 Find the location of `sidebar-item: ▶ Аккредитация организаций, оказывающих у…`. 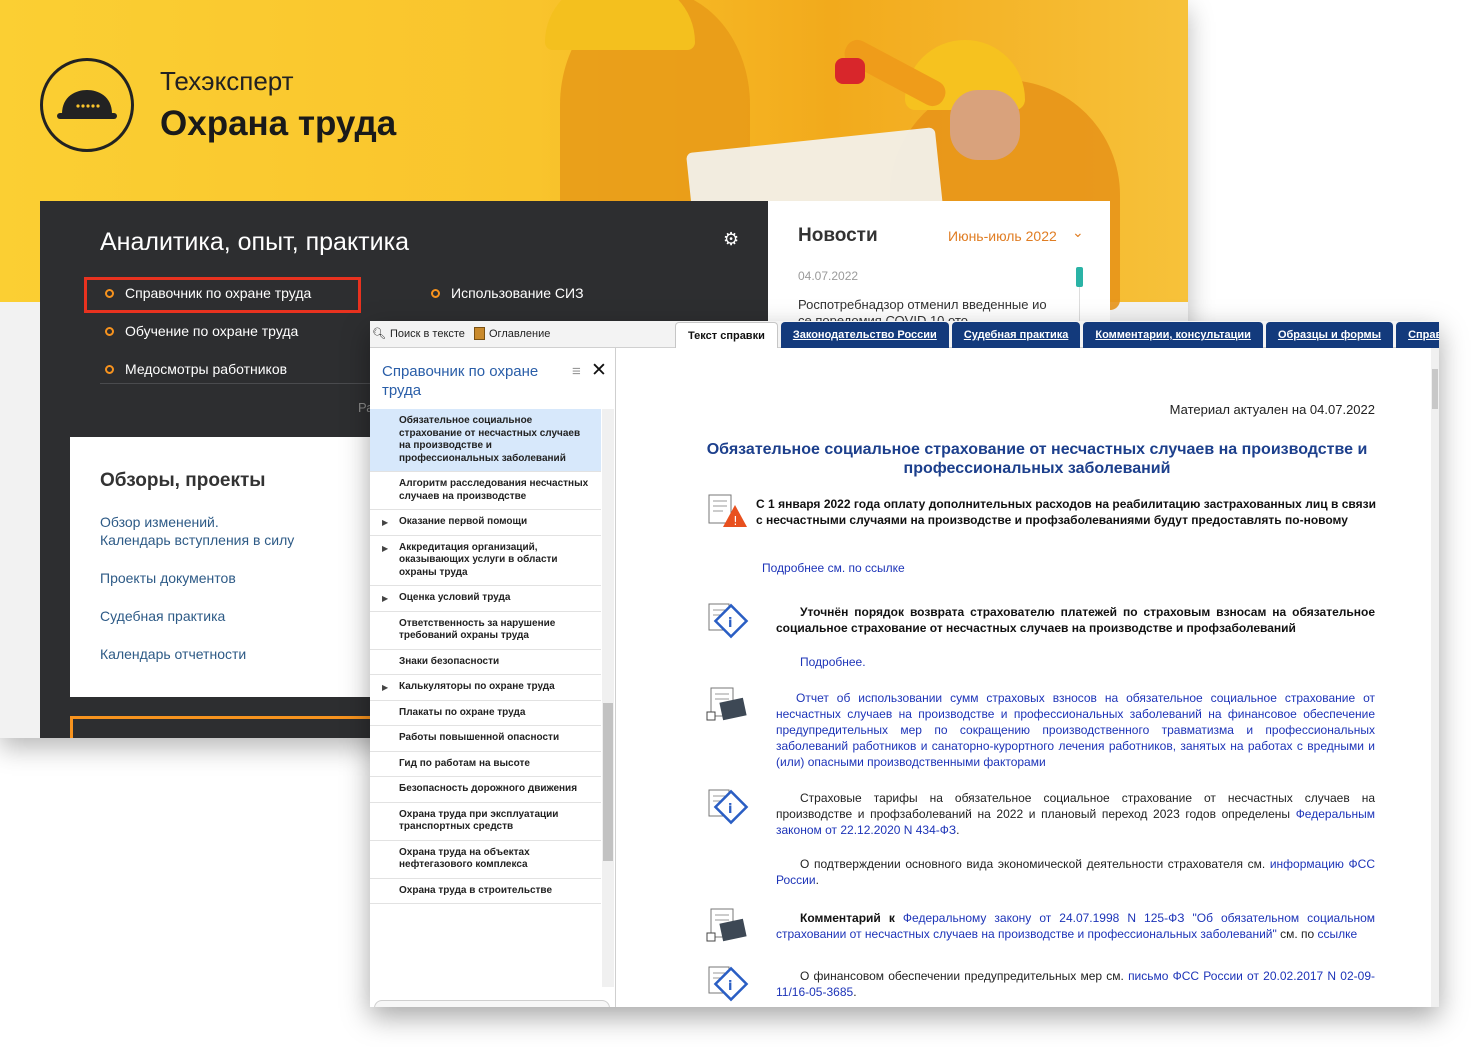

sidebar-item: ▶ Аккредитация организаций, оказывающих у… is located at coordinates (485, 561).